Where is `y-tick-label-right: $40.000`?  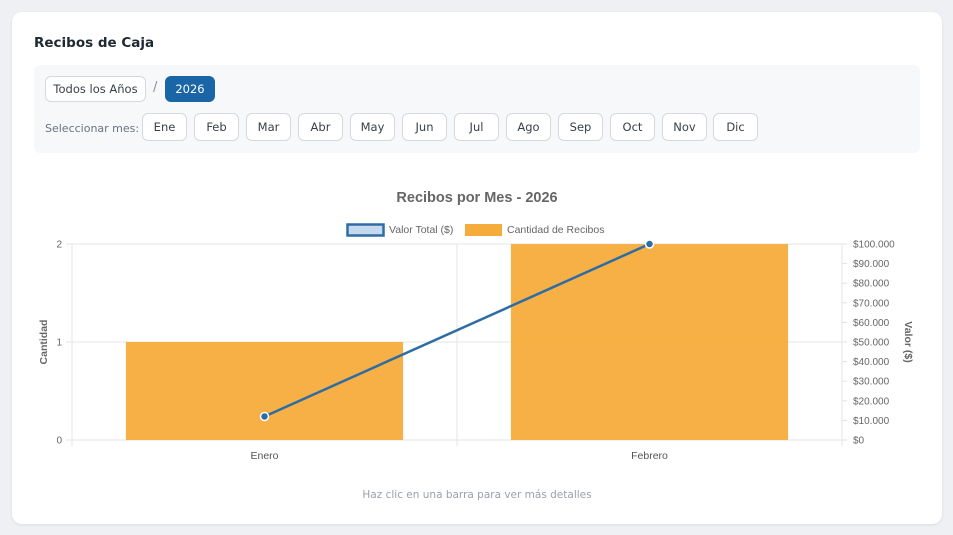
y-tick-label-right: $40.000 is located at coordinates (871, 362).